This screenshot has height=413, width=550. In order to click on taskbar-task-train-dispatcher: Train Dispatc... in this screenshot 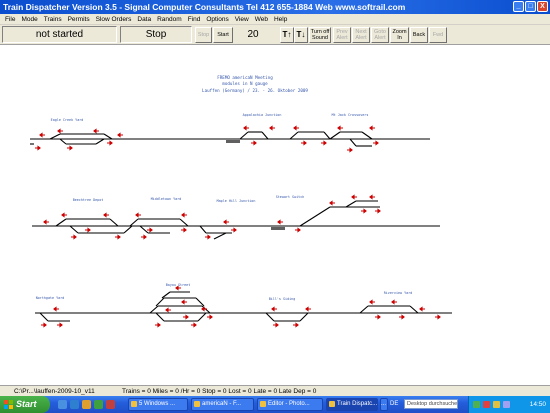, I will do `click(352, 404)`.